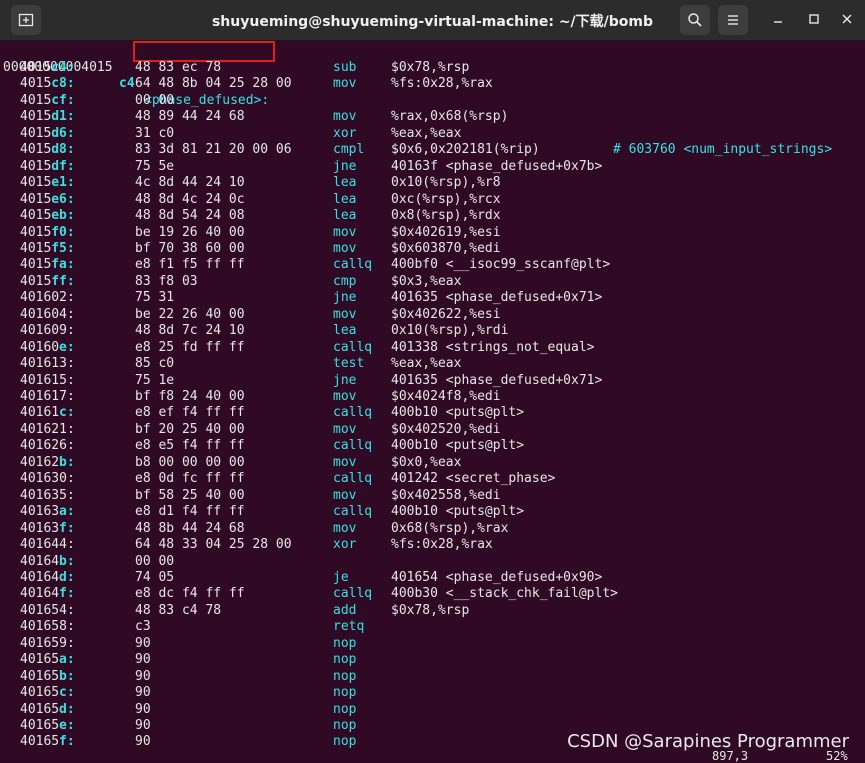 This screenshot has width=865, height=763. I want to click on asm-bytes: be 19 26 40 00, so click(190, 232).